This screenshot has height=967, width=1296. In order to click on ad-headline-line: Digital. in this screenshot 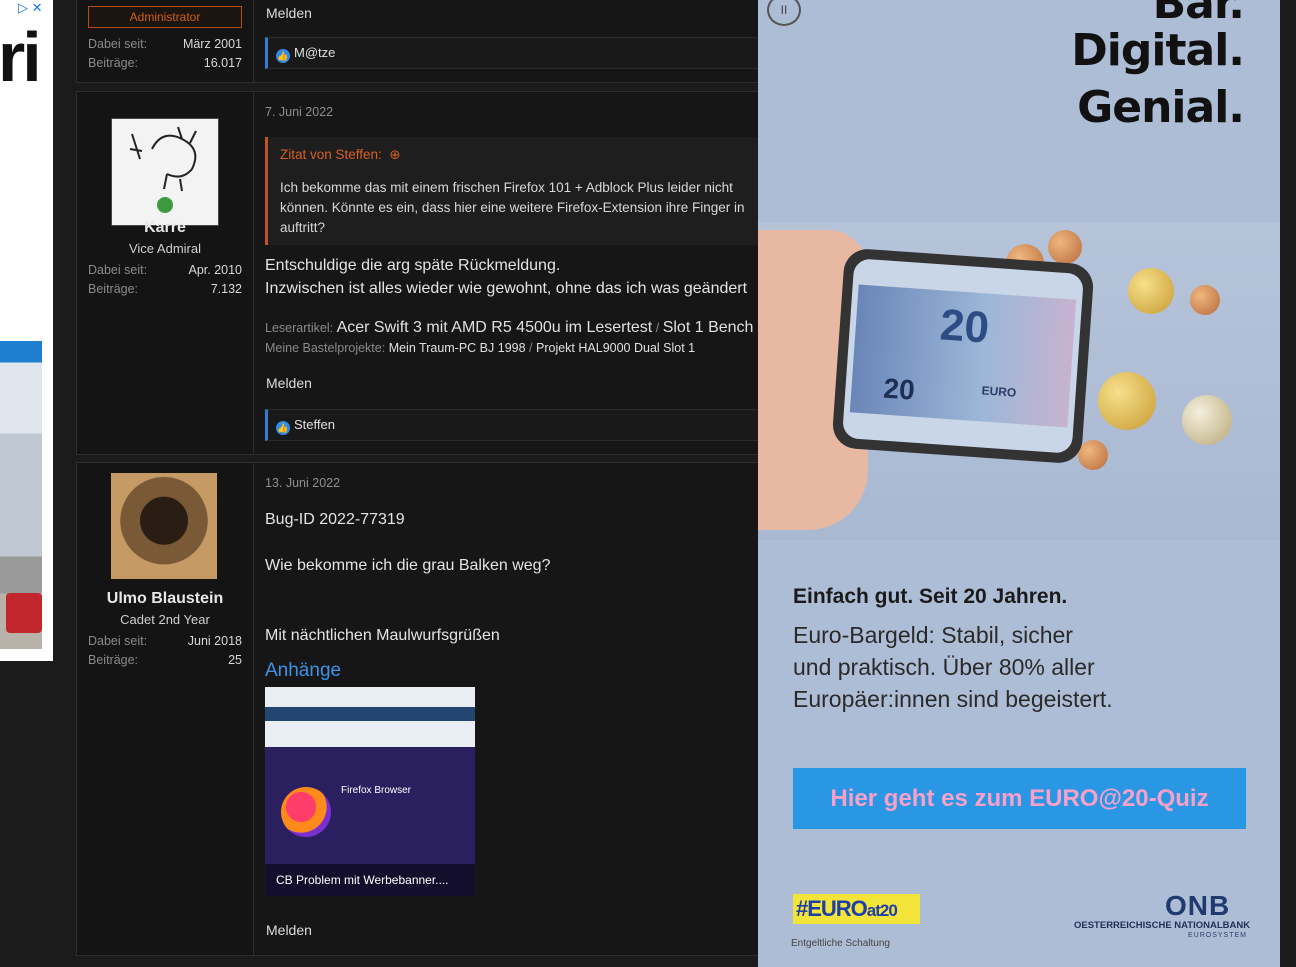, I will do `click(1158, 50)`.